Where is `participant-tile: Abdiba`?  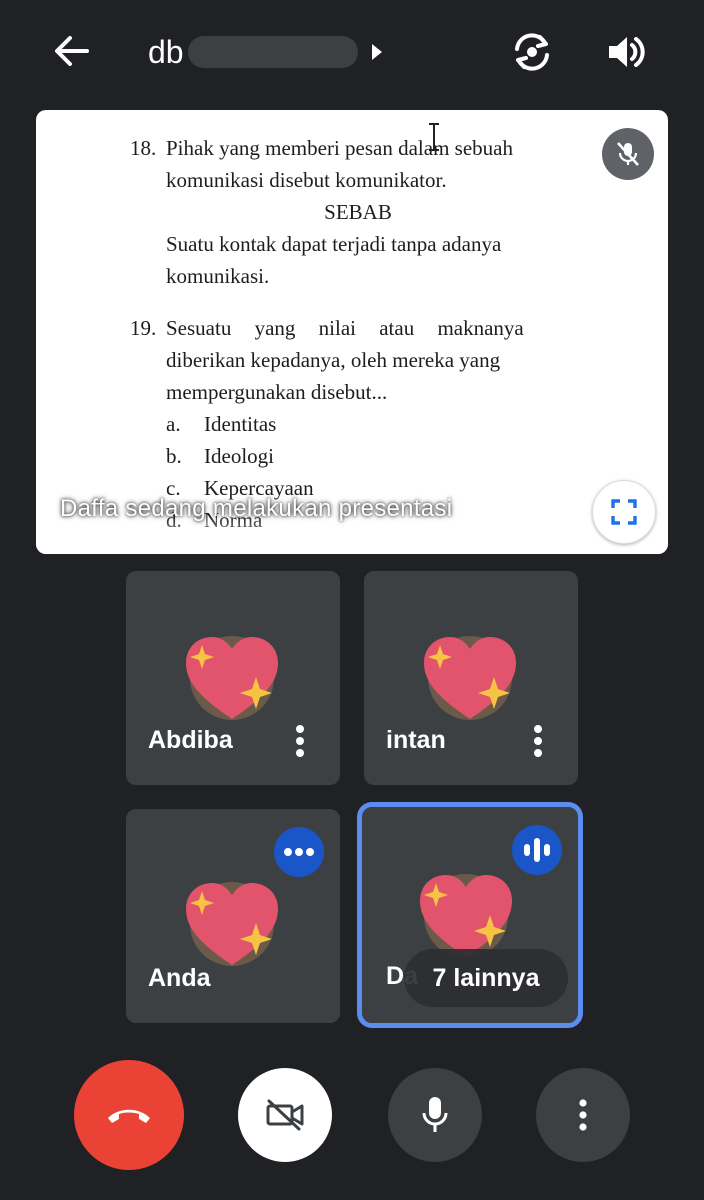 participant-tile: Abdiba is located at coordinates (233, 678).